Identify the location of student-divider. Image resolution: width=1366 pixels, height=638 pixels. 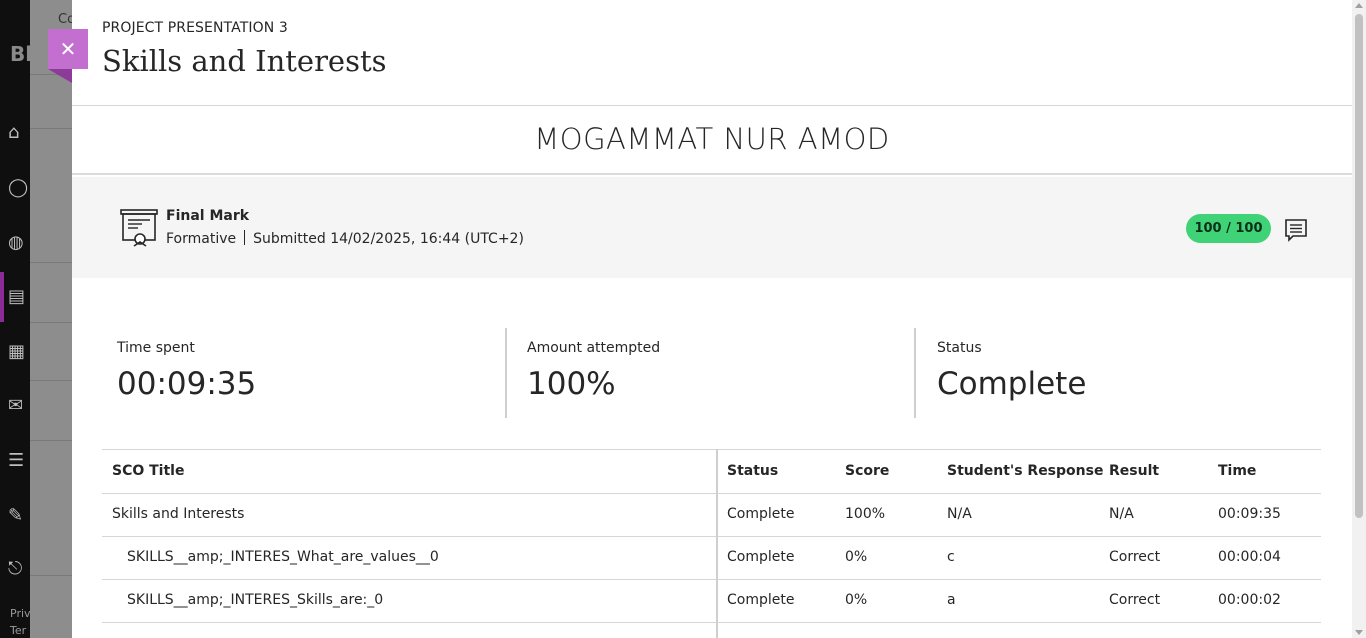
(712, 174).